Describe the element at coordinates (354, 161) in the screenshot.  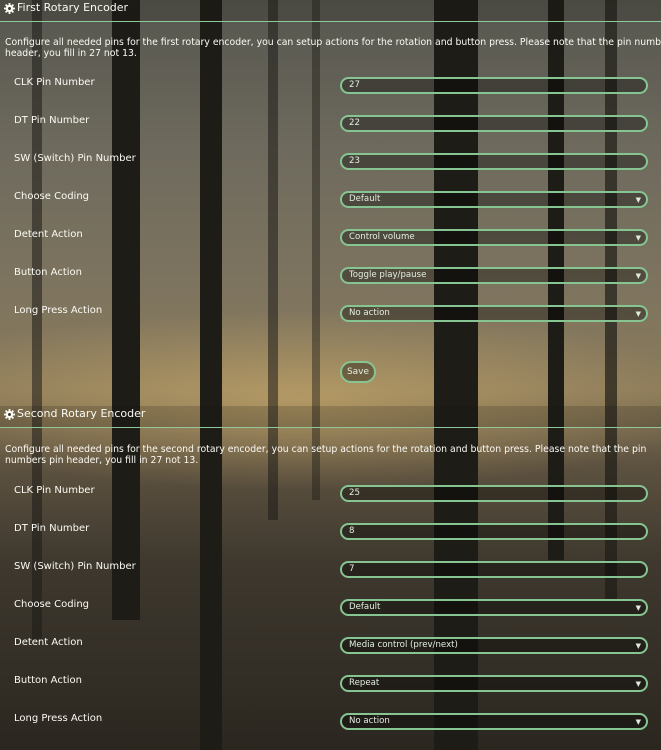
I see `sw-pin-value: 23` at that location.